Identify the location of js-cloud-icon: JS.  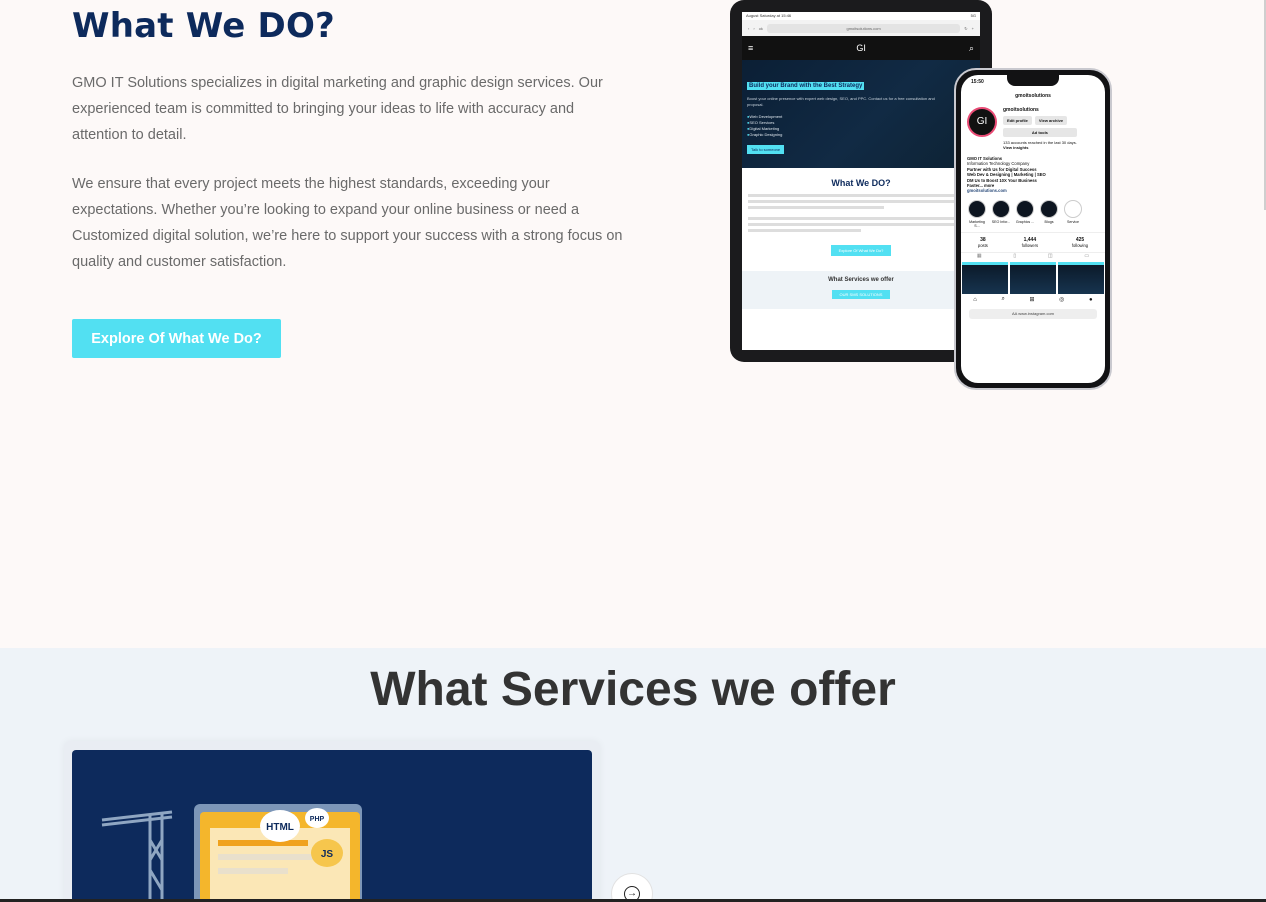
(327, 853).